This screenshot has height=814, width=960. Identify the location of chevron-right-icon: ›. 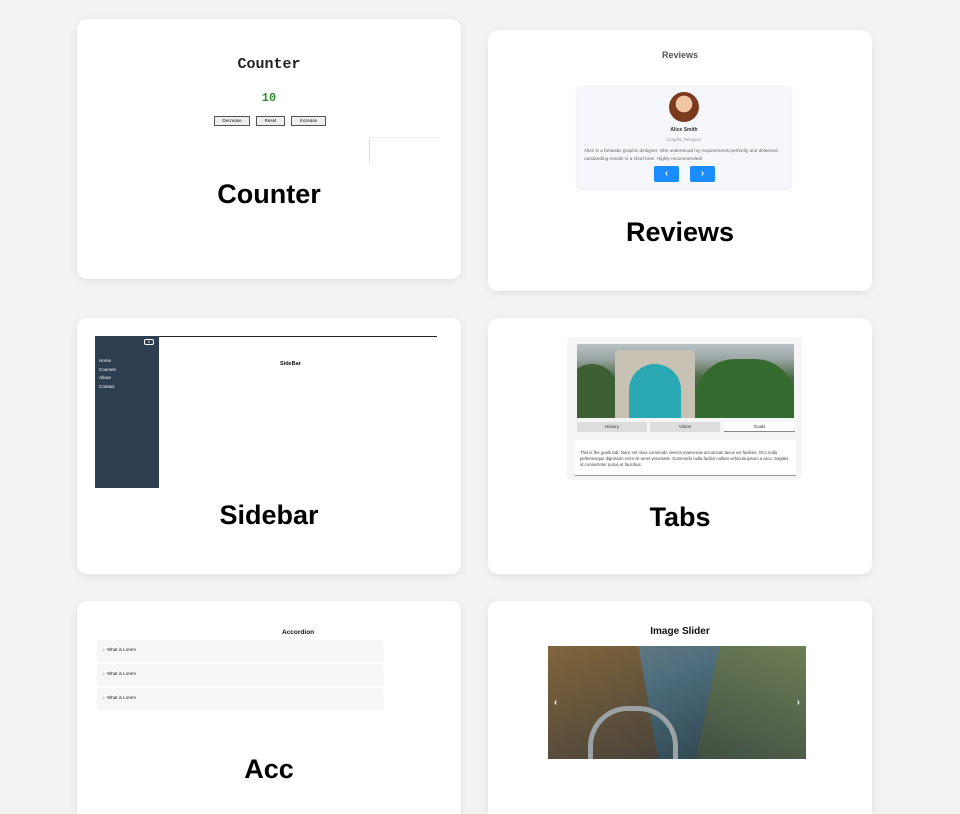
(702, 174).